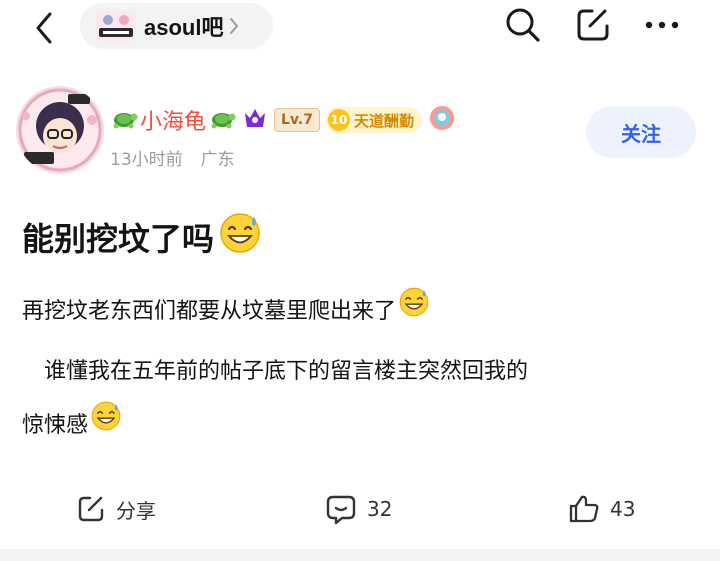  Describe the element at coordinates (338, 120) in the screenshot. I see `title-number: 10` at that location.